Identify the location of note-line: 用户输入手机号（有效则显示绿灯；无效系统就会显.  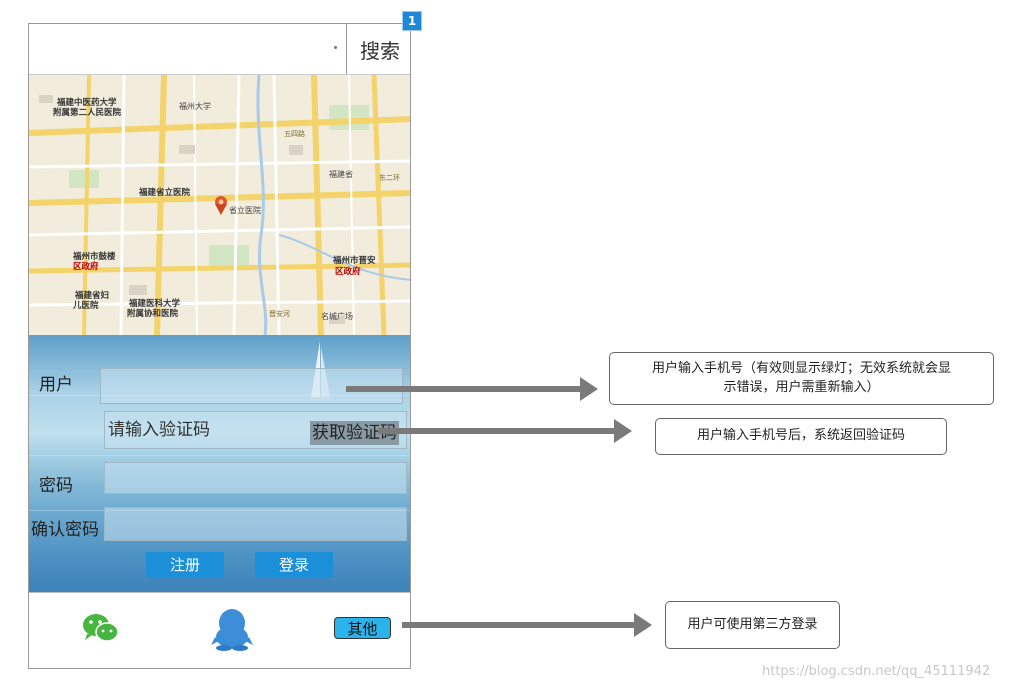
(801, 368).